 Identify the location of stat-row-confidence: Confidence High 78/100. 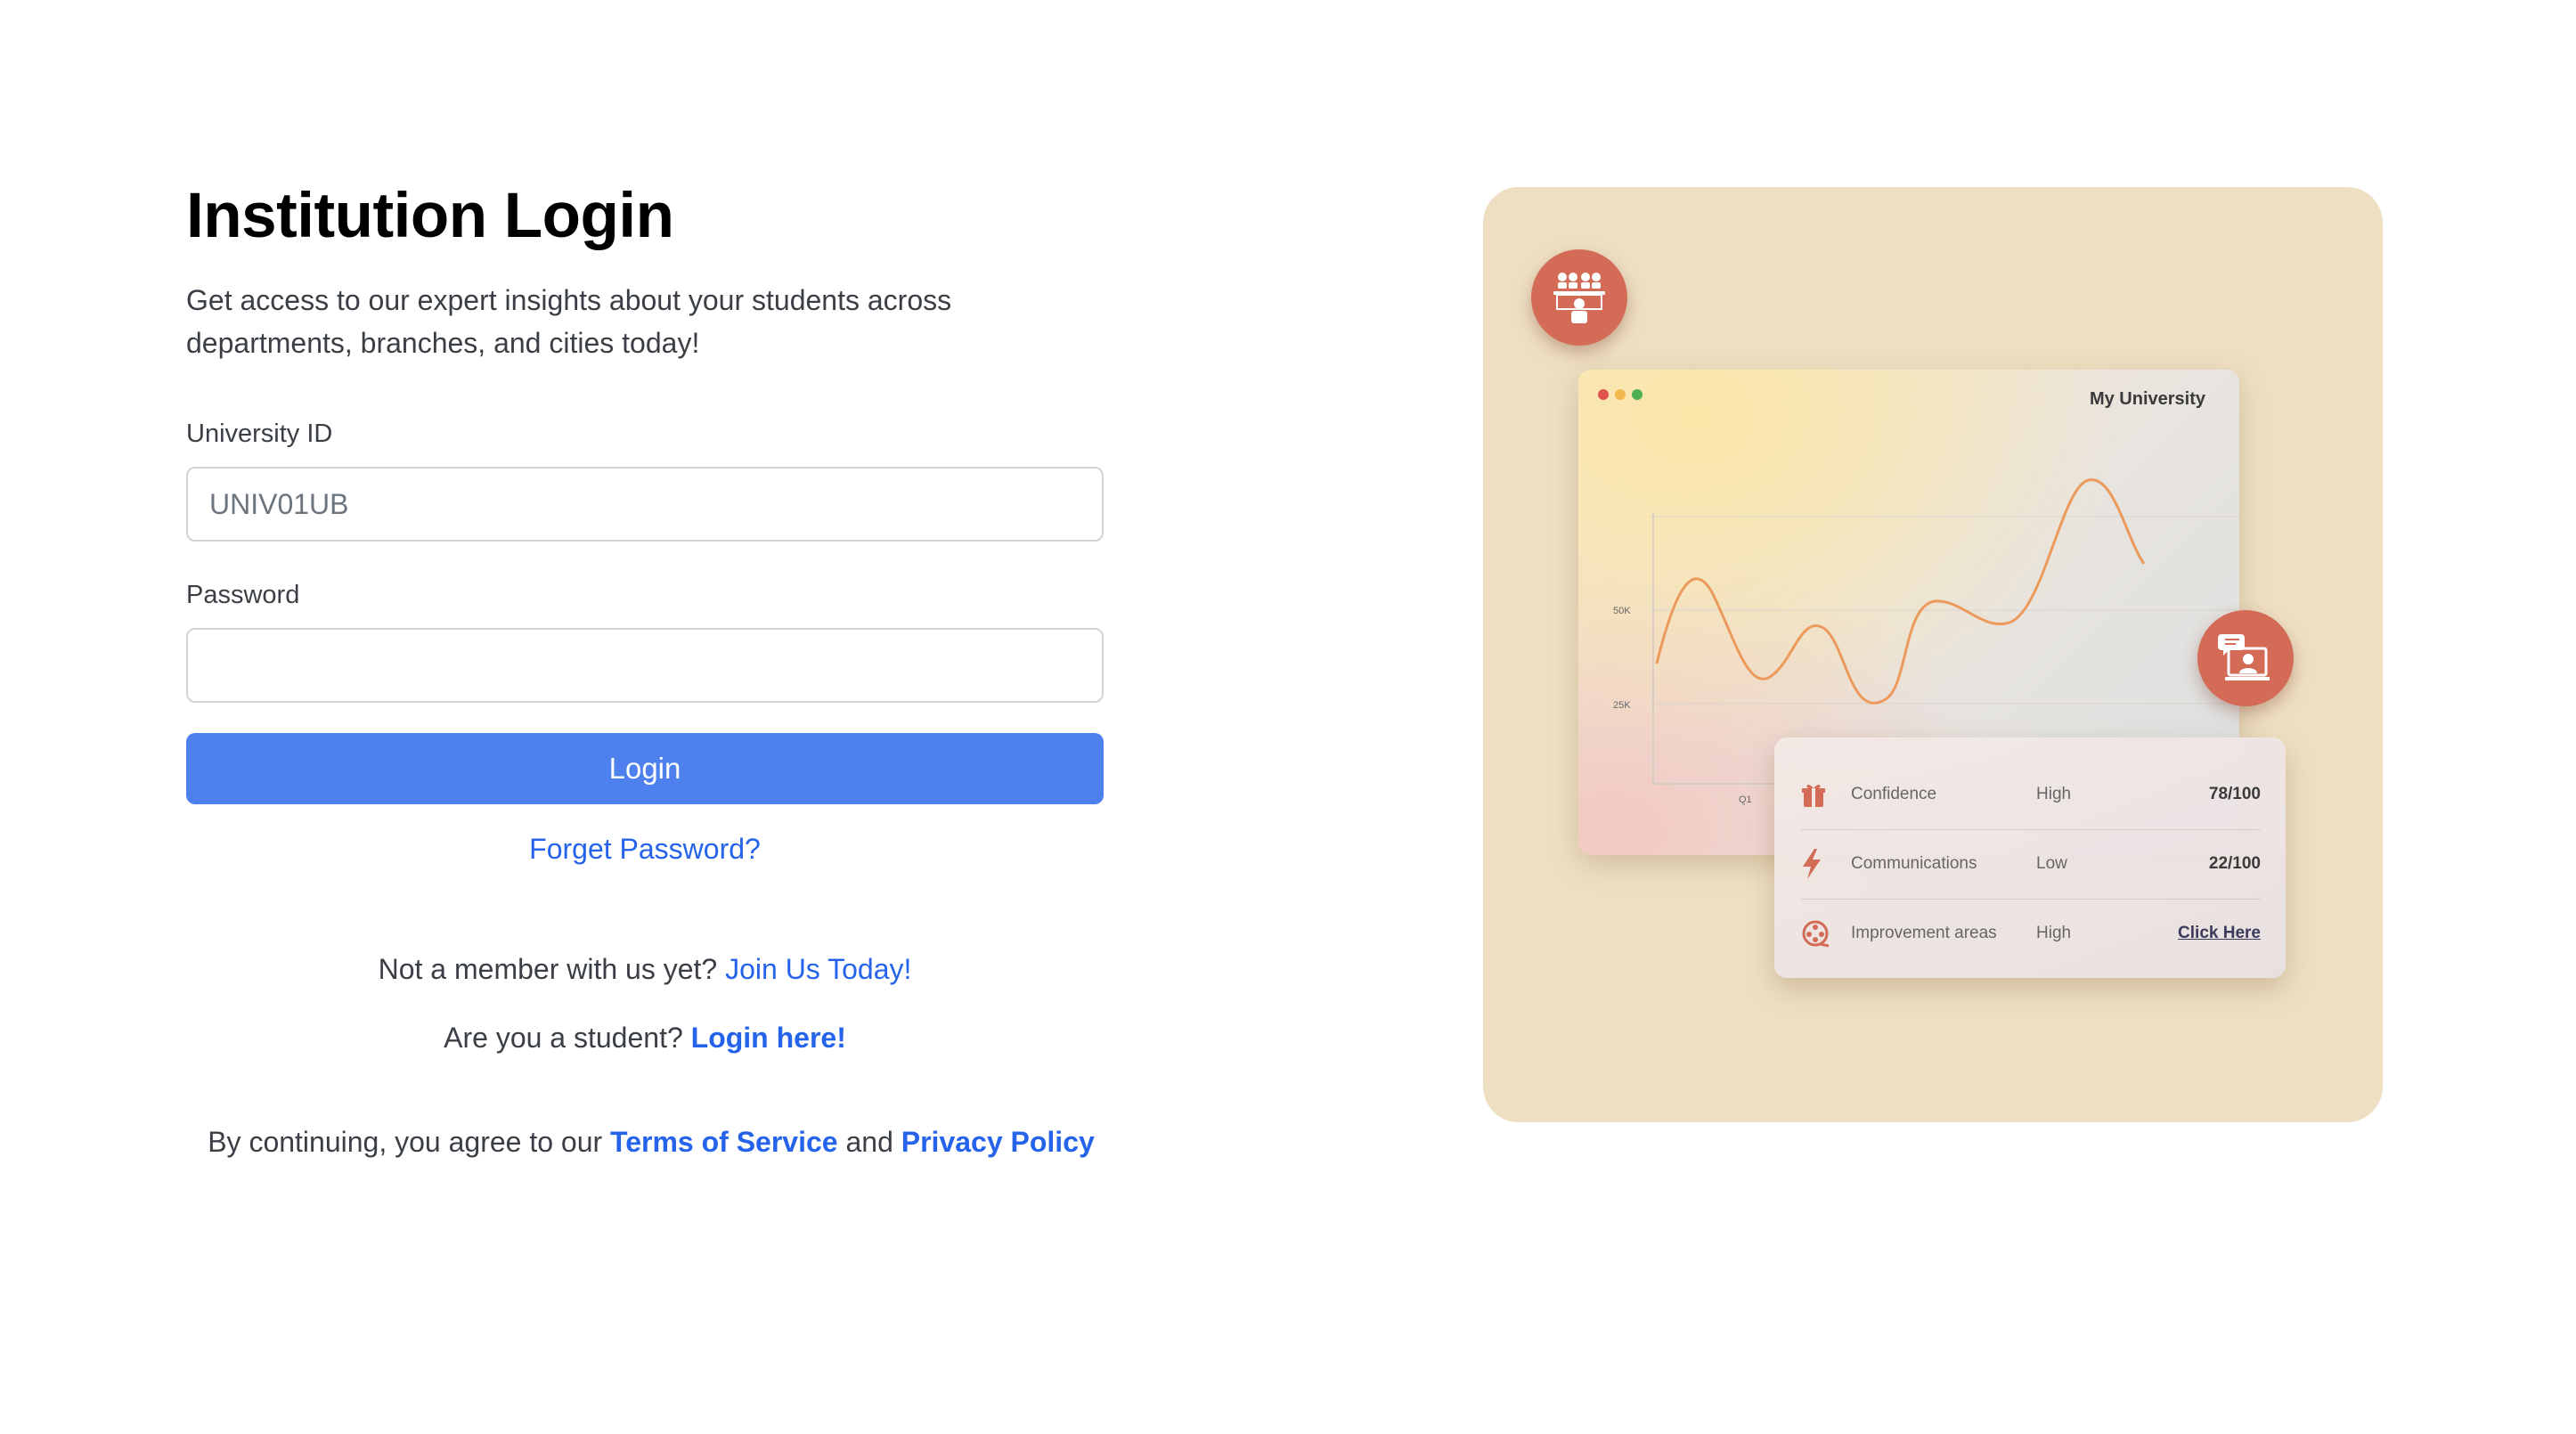
(2031, 794).